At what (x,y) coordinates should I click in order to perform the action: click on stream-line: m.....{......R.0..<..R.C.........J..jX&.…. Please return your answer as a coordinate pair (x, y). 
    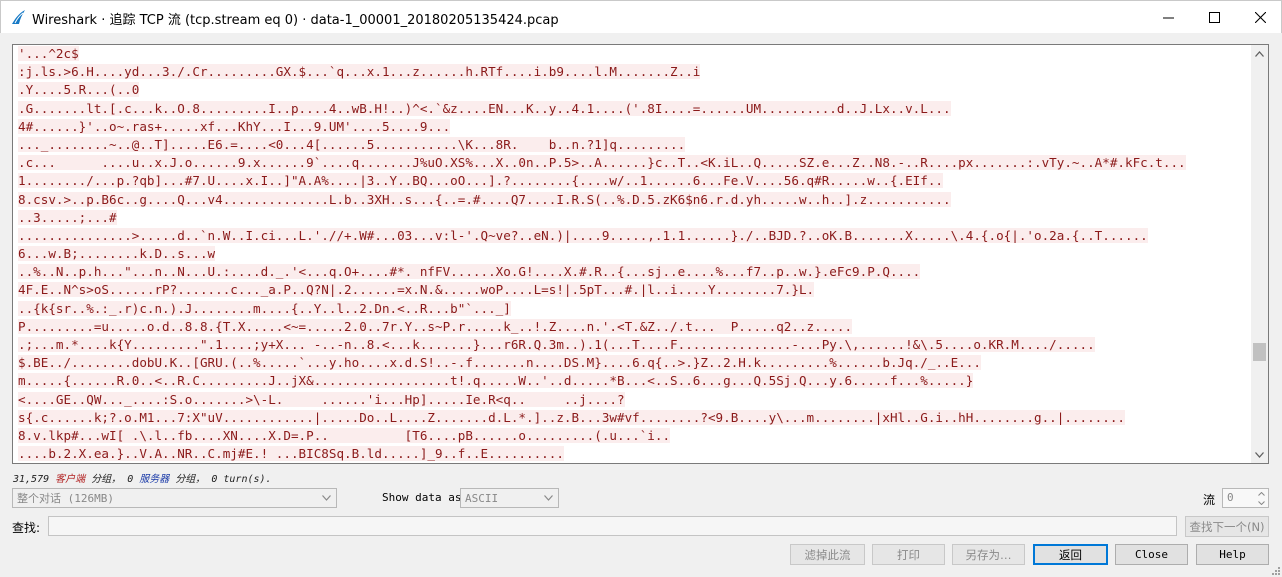
    Looking at the image, I should click on (632, 381).